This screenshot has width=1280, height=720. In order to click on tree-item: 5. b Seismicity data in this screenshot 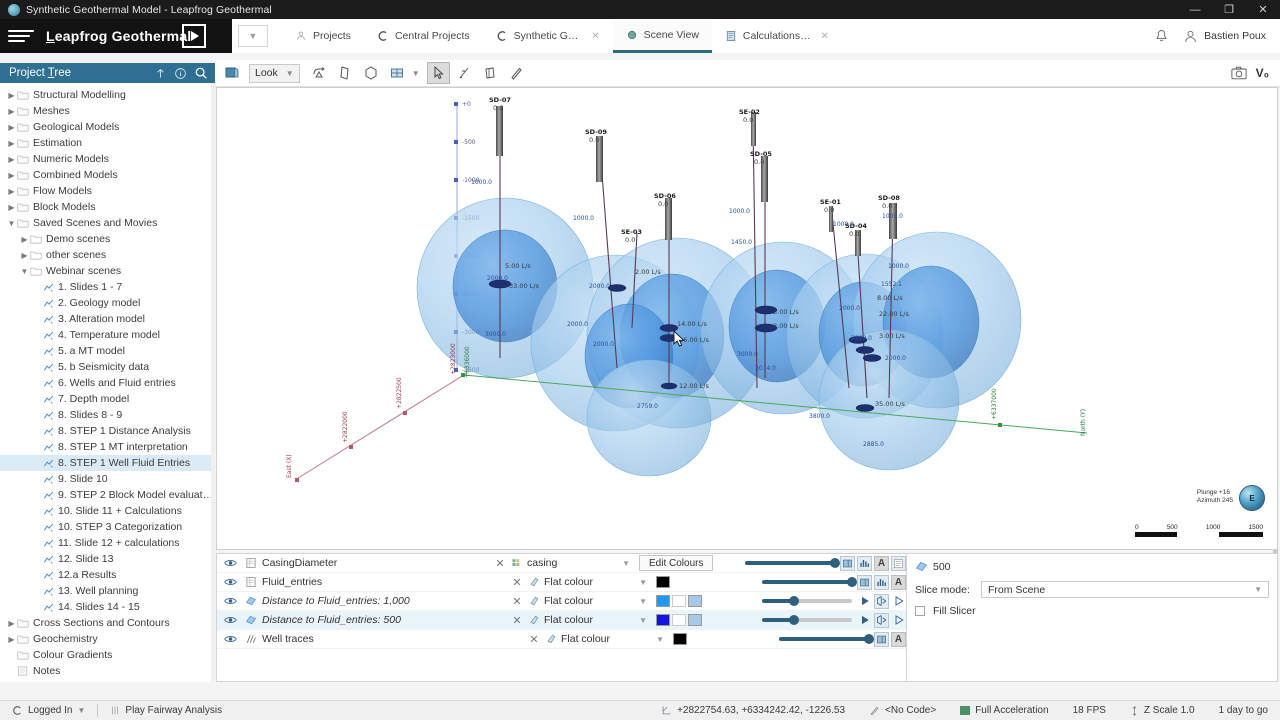, I will do `click(107, 367)`.